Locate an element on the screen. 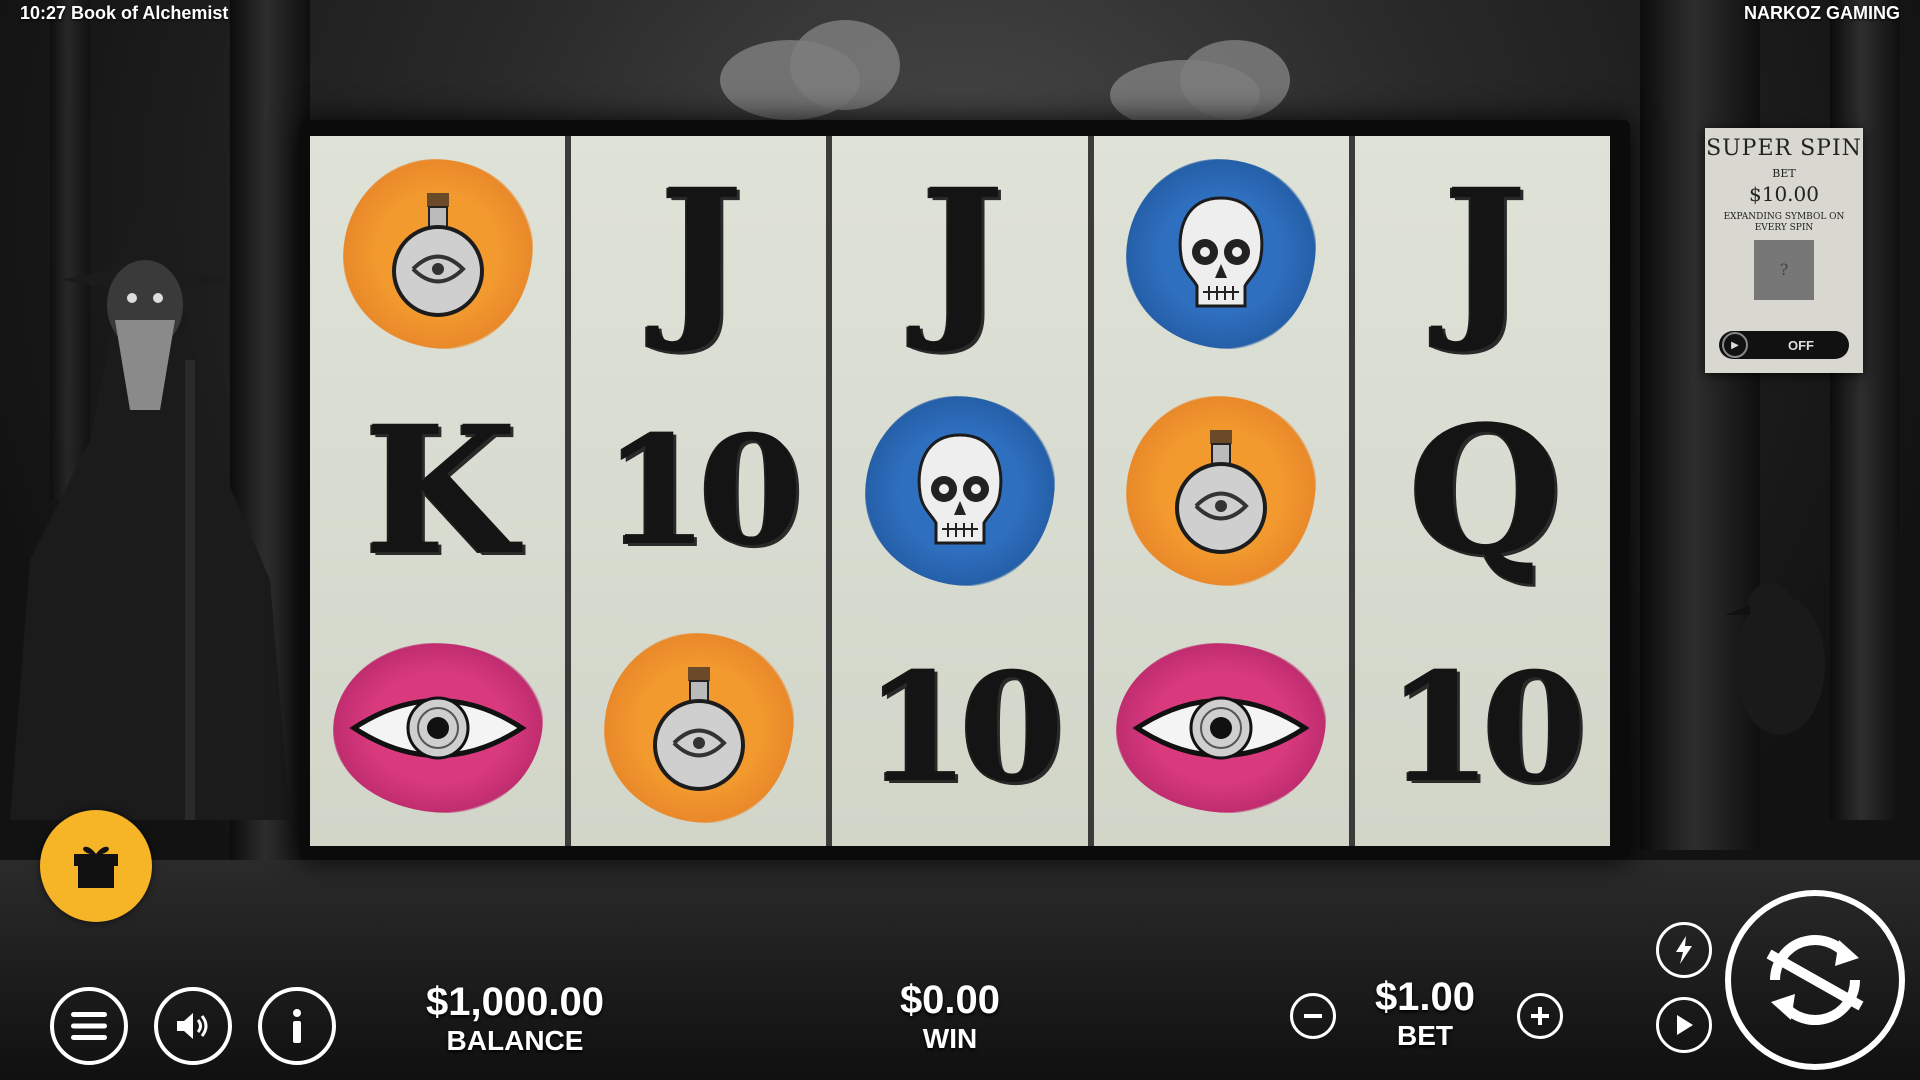 This screenshot has height=1080, width=1920. gift-button is located at coordinates (96, 866).